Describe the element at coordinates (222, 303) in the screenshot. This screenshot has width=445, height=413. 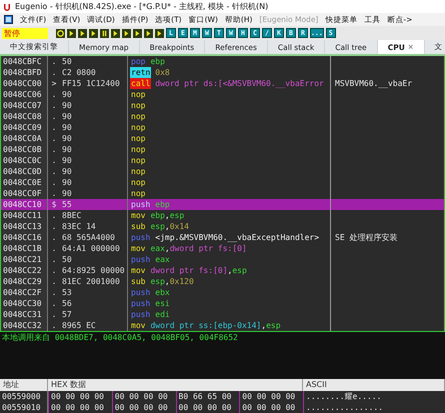
I see `disassembly-row: 0048CC30 . 56 push esi` at that location.